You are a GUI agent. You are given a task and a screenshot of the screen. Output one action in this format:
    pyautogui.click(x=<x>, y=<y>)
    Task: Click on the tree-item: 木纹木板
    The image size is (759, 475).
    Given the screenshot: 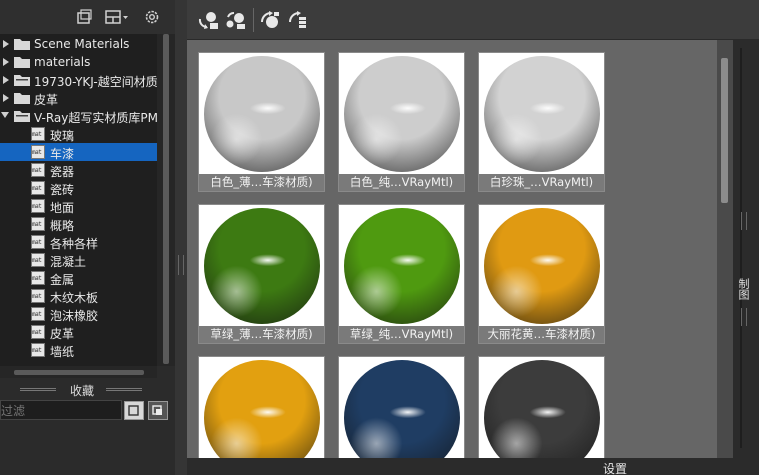 What is the action you would take?
    pyautogui.click(x=78, y=296)
    